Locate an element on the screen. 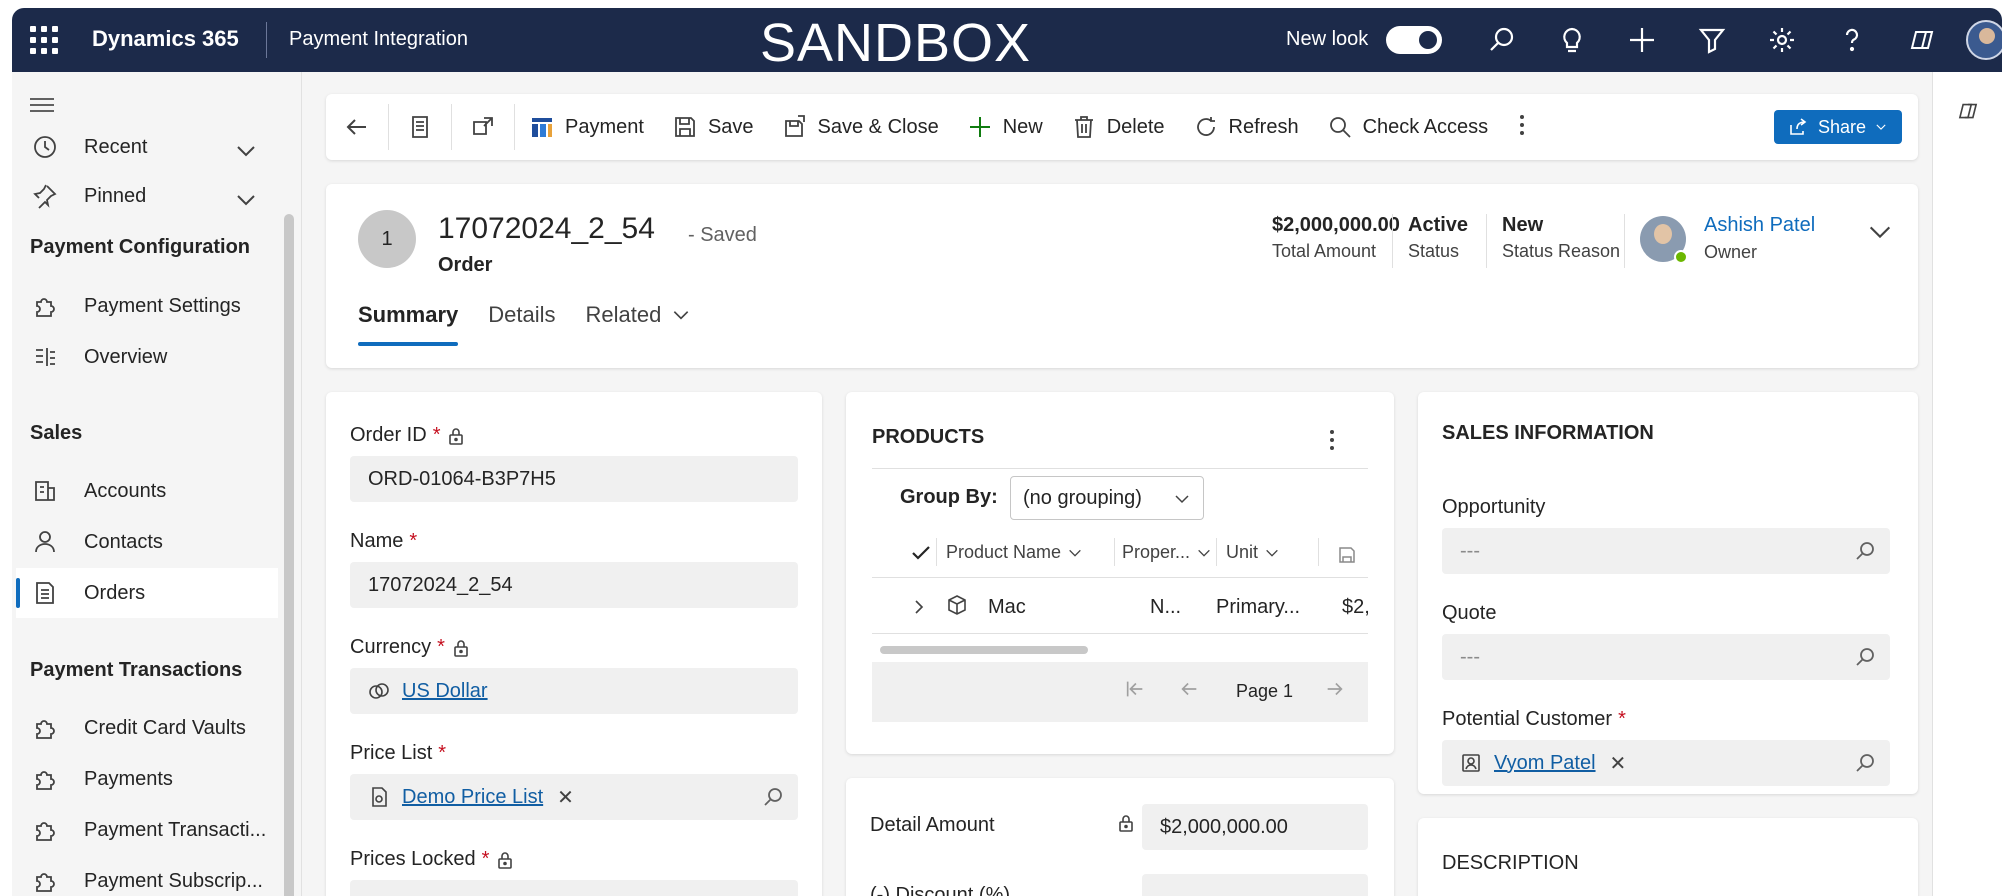 The height and width of the screenshot is (896, 2002). column-header-label: Unit is located at coordinates (1242, 552).